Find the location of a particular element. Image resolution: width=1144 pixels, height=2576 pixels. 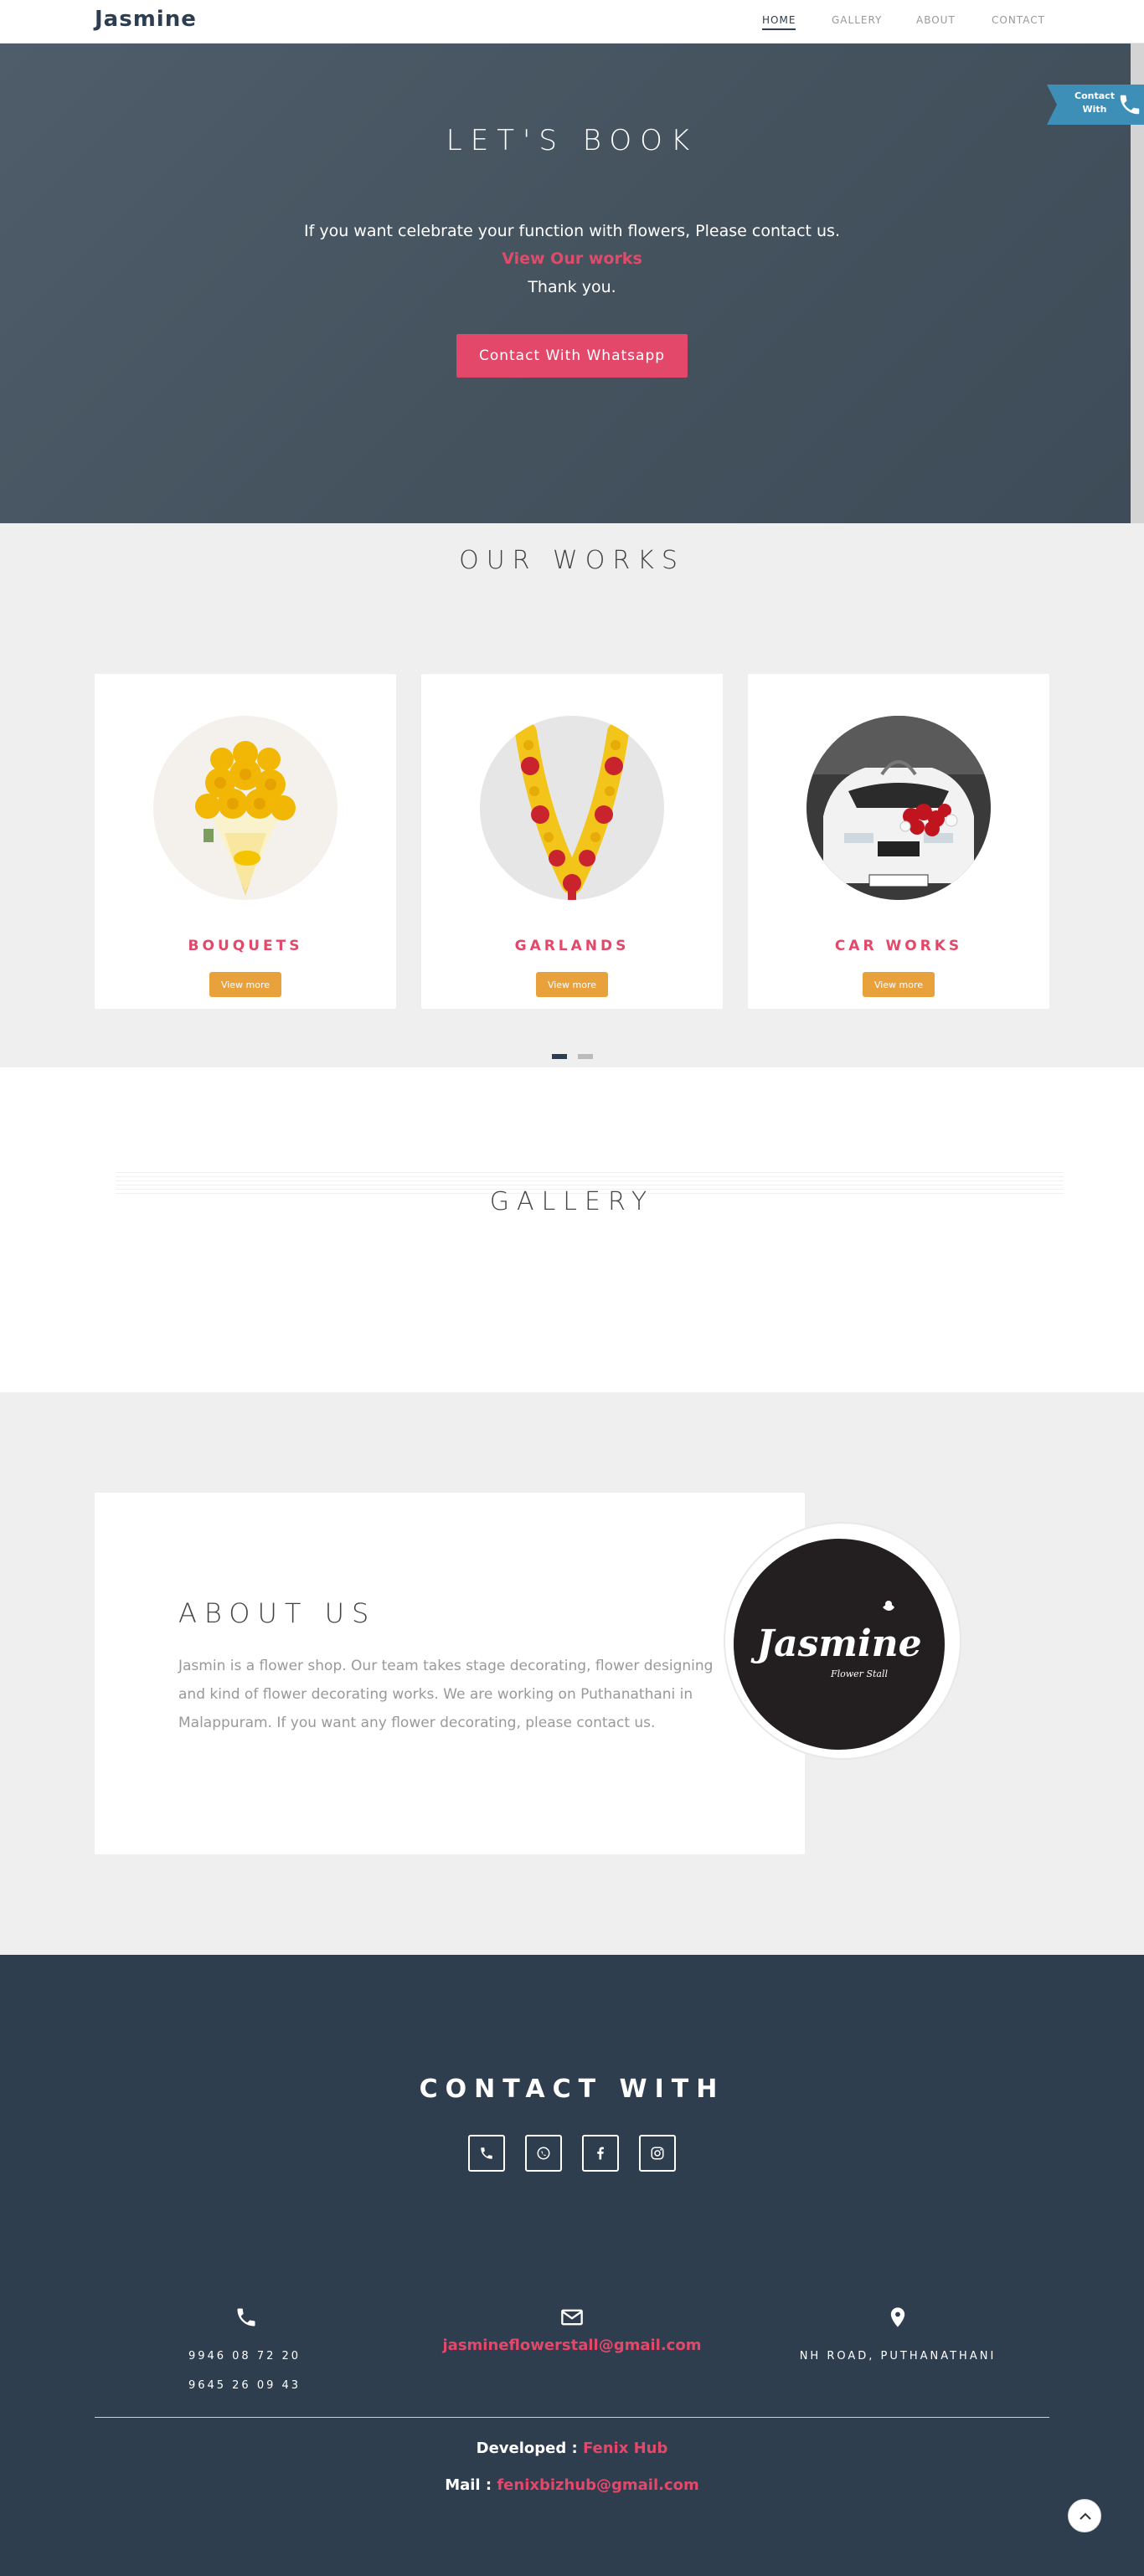

work-card-garlands: GARLANDS View more is located at coordinates (572, 842).